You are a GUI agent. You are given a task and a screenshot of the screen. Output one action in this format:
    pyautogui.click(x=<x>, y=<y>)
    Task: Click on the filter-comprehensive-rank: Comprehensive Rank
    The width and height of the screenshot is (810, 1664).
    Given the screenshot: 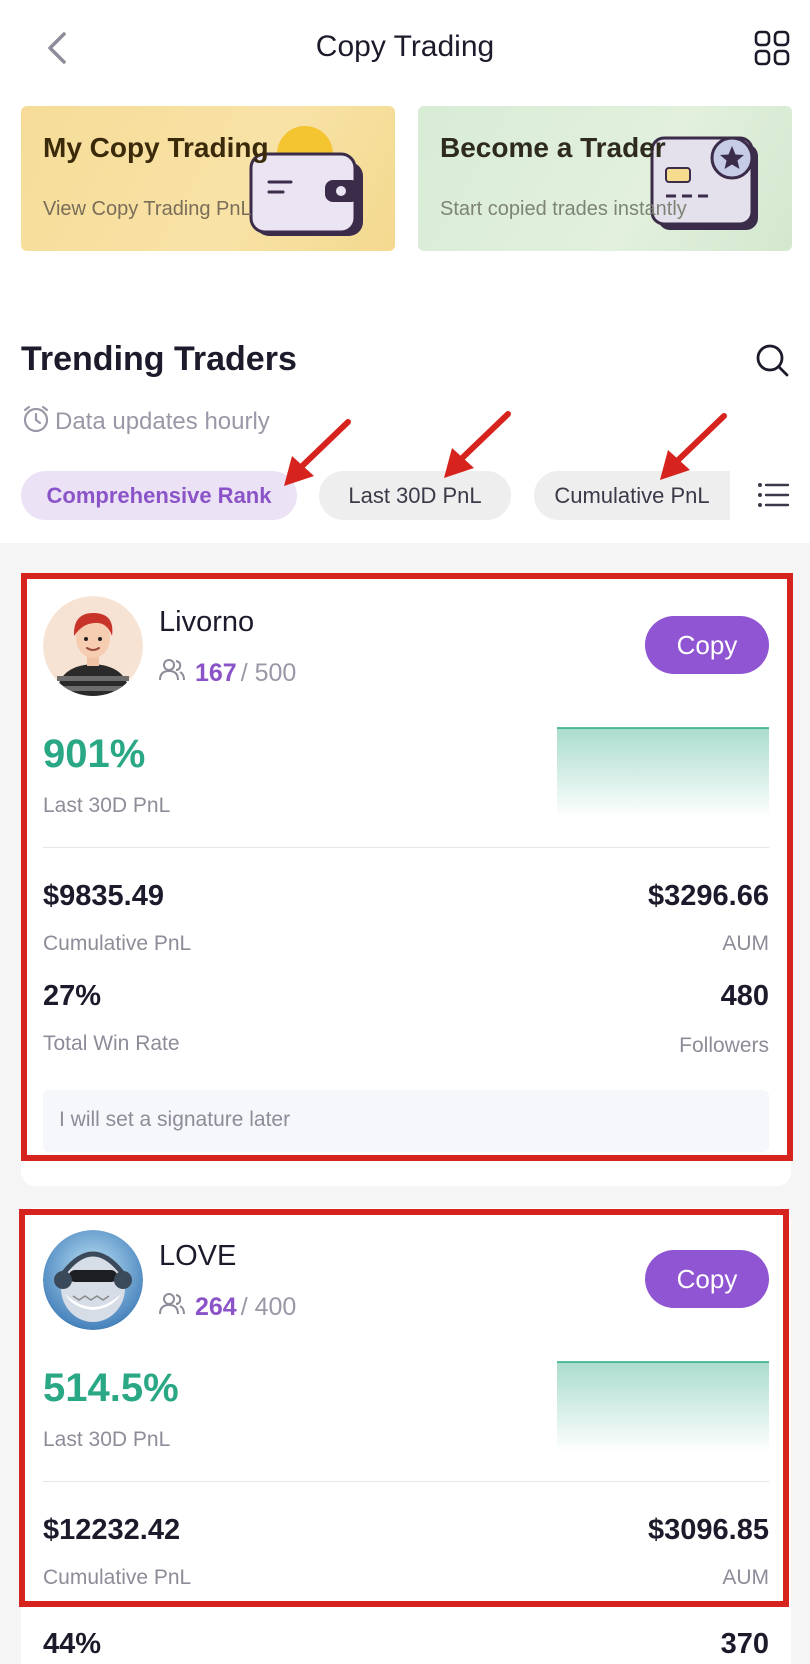 What is the action you would take?
    pyautogui.click(x=159, y=495)
    